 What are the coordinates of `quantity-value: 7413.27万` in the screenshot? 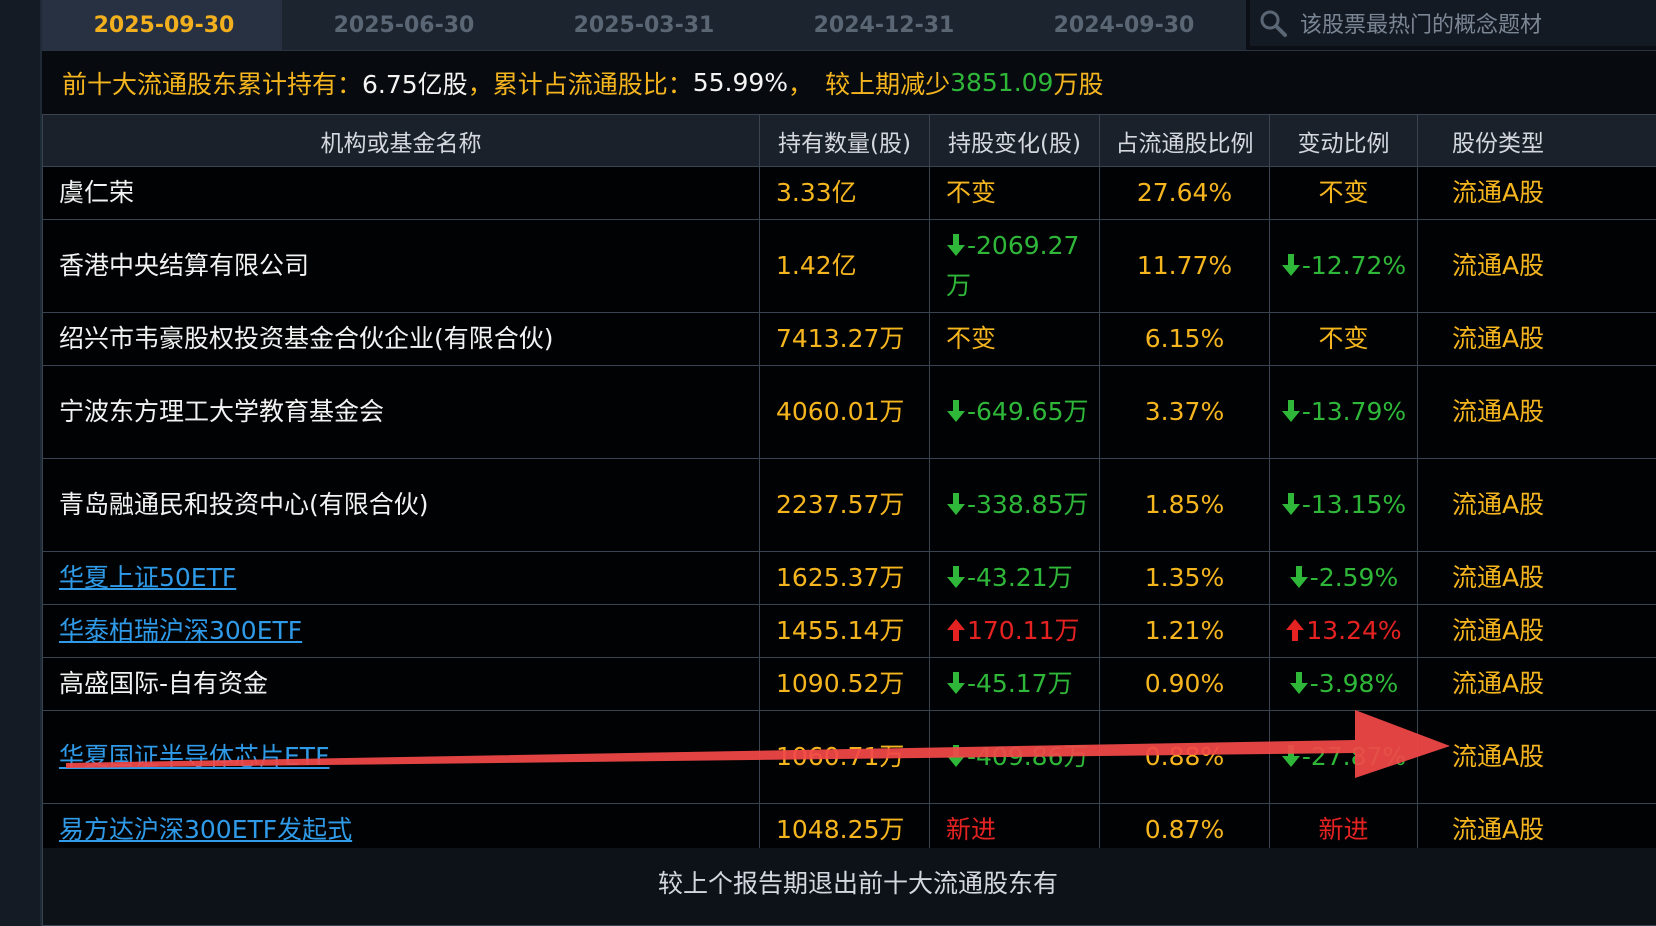 It's located at (840, 338).